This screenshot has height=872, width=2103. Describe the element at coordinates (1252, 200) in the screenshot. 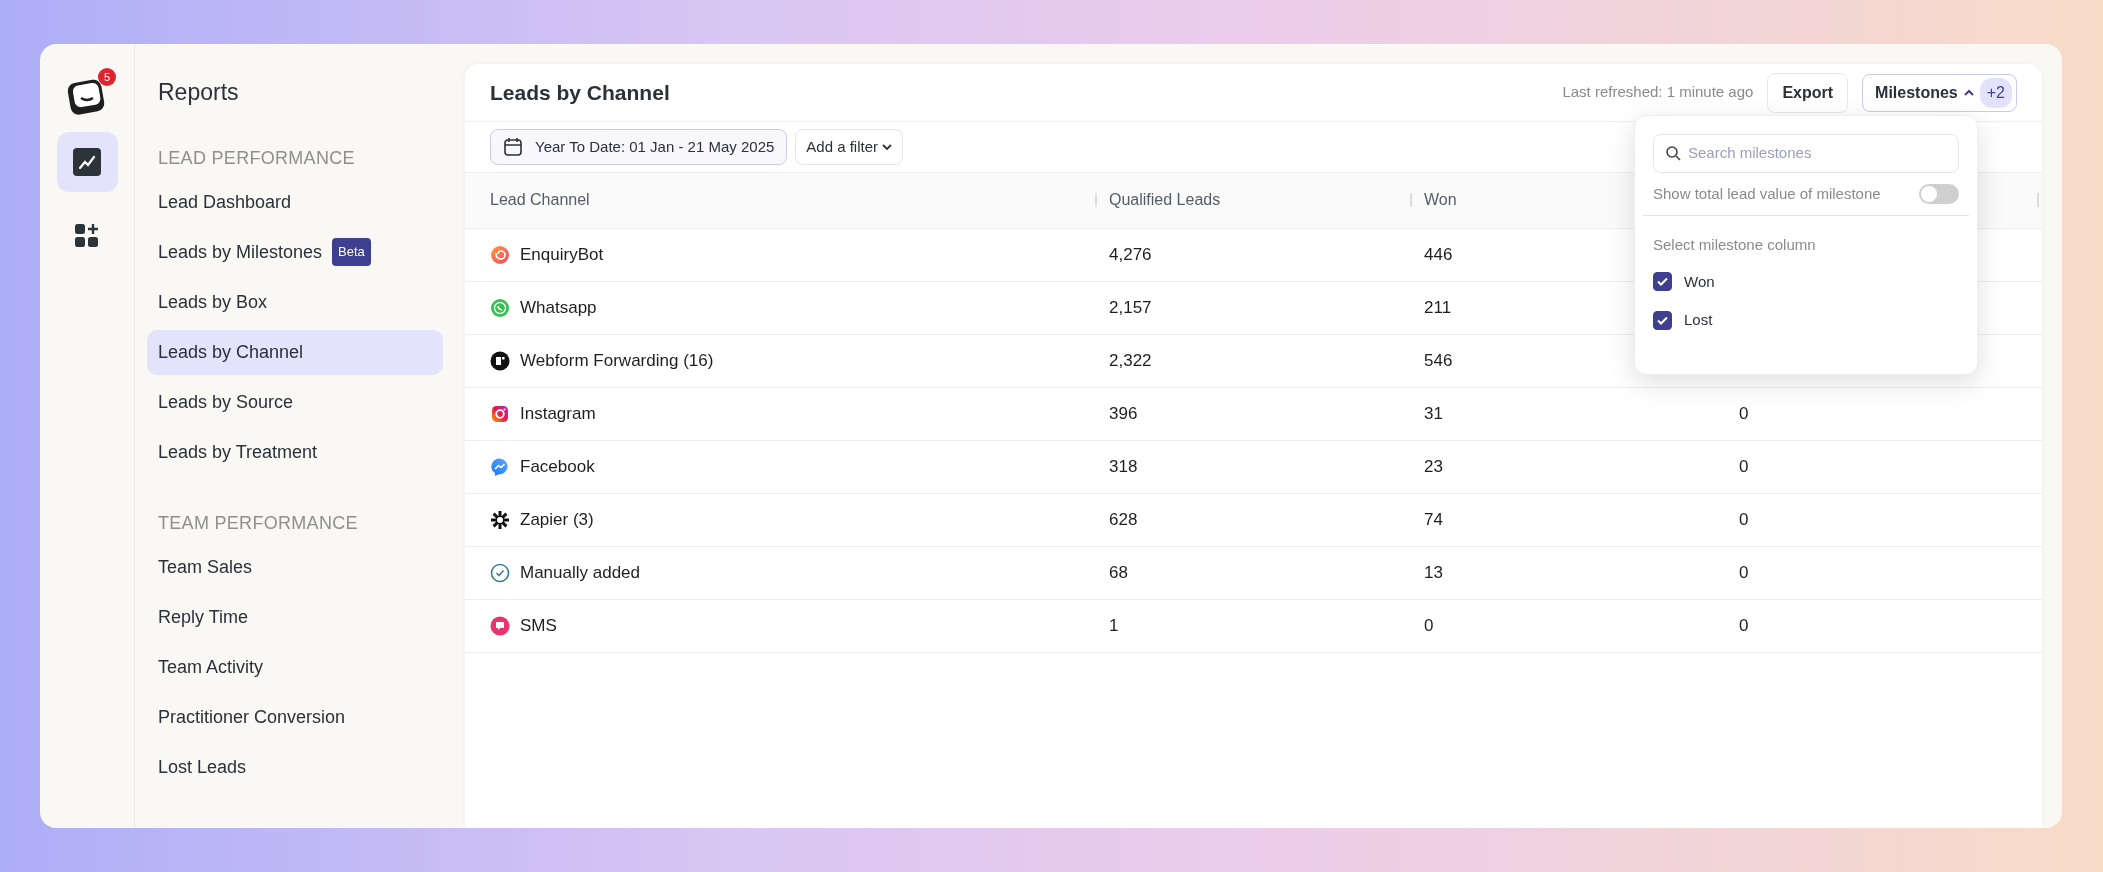

I see `column-header: Qualified Leads` at that location.